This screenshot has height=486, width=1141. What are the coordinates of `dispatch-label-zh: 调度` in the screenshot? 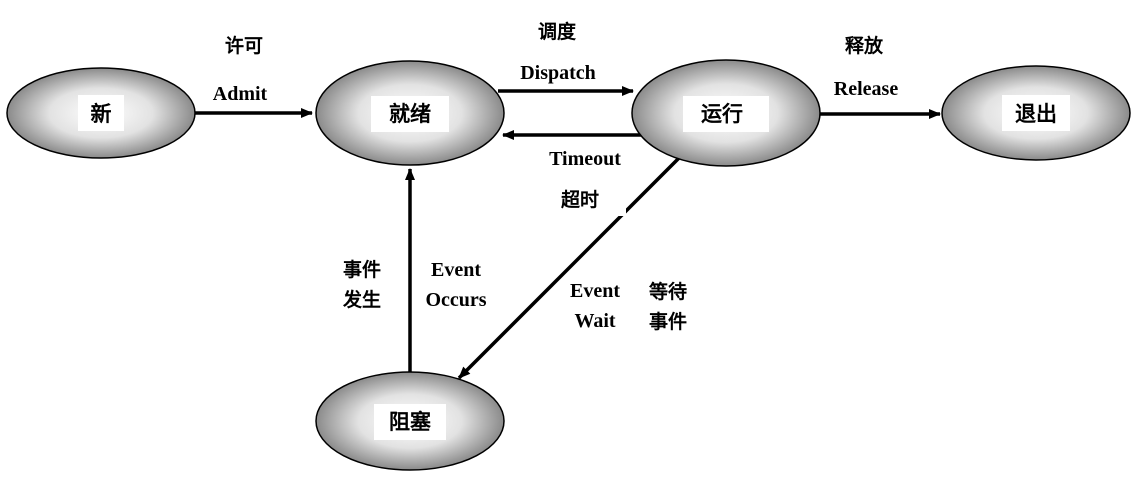 It's located at (557, 31).